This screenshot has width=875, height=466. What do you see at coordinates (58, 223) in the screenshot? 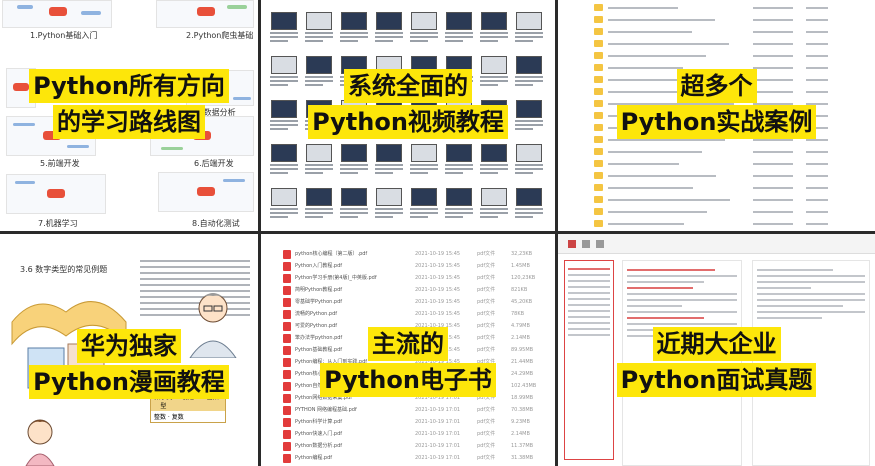
I see `roadmap-label: 7.机器学习` at bounding box center [58, 223].